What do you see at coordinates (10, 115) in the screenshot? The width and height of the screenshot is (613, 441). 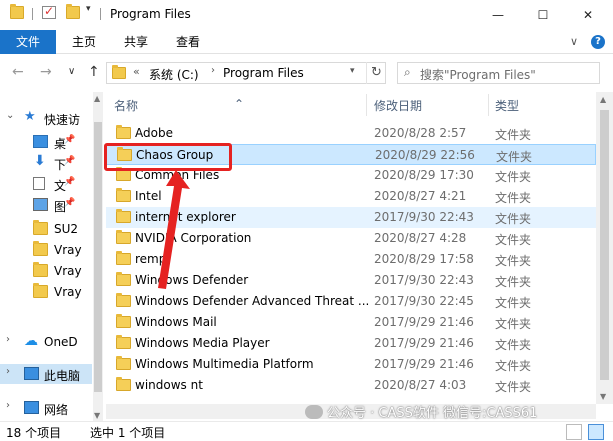 I see `chevron-down-icon: ⌄` at bounding box center [10, 115].